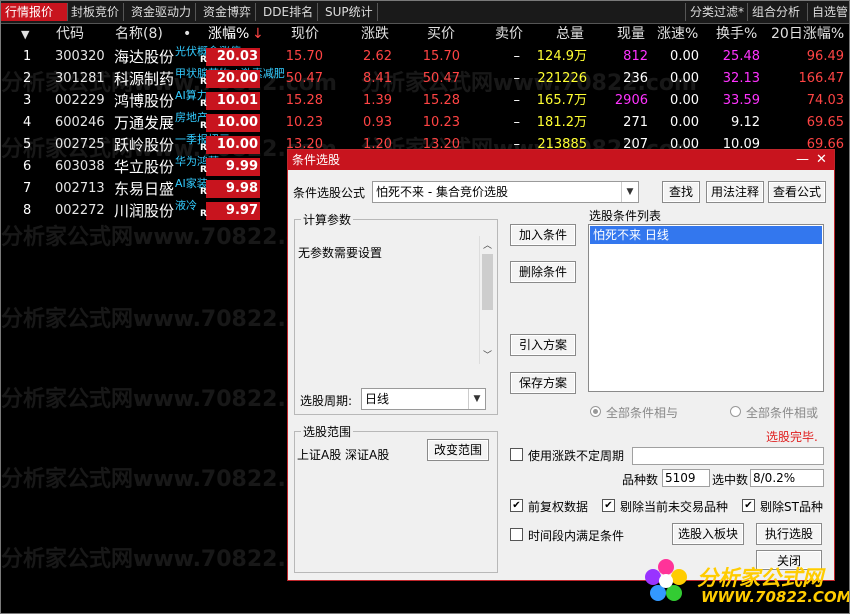  I want to click on close-icon: ✕, so click(821, 160).